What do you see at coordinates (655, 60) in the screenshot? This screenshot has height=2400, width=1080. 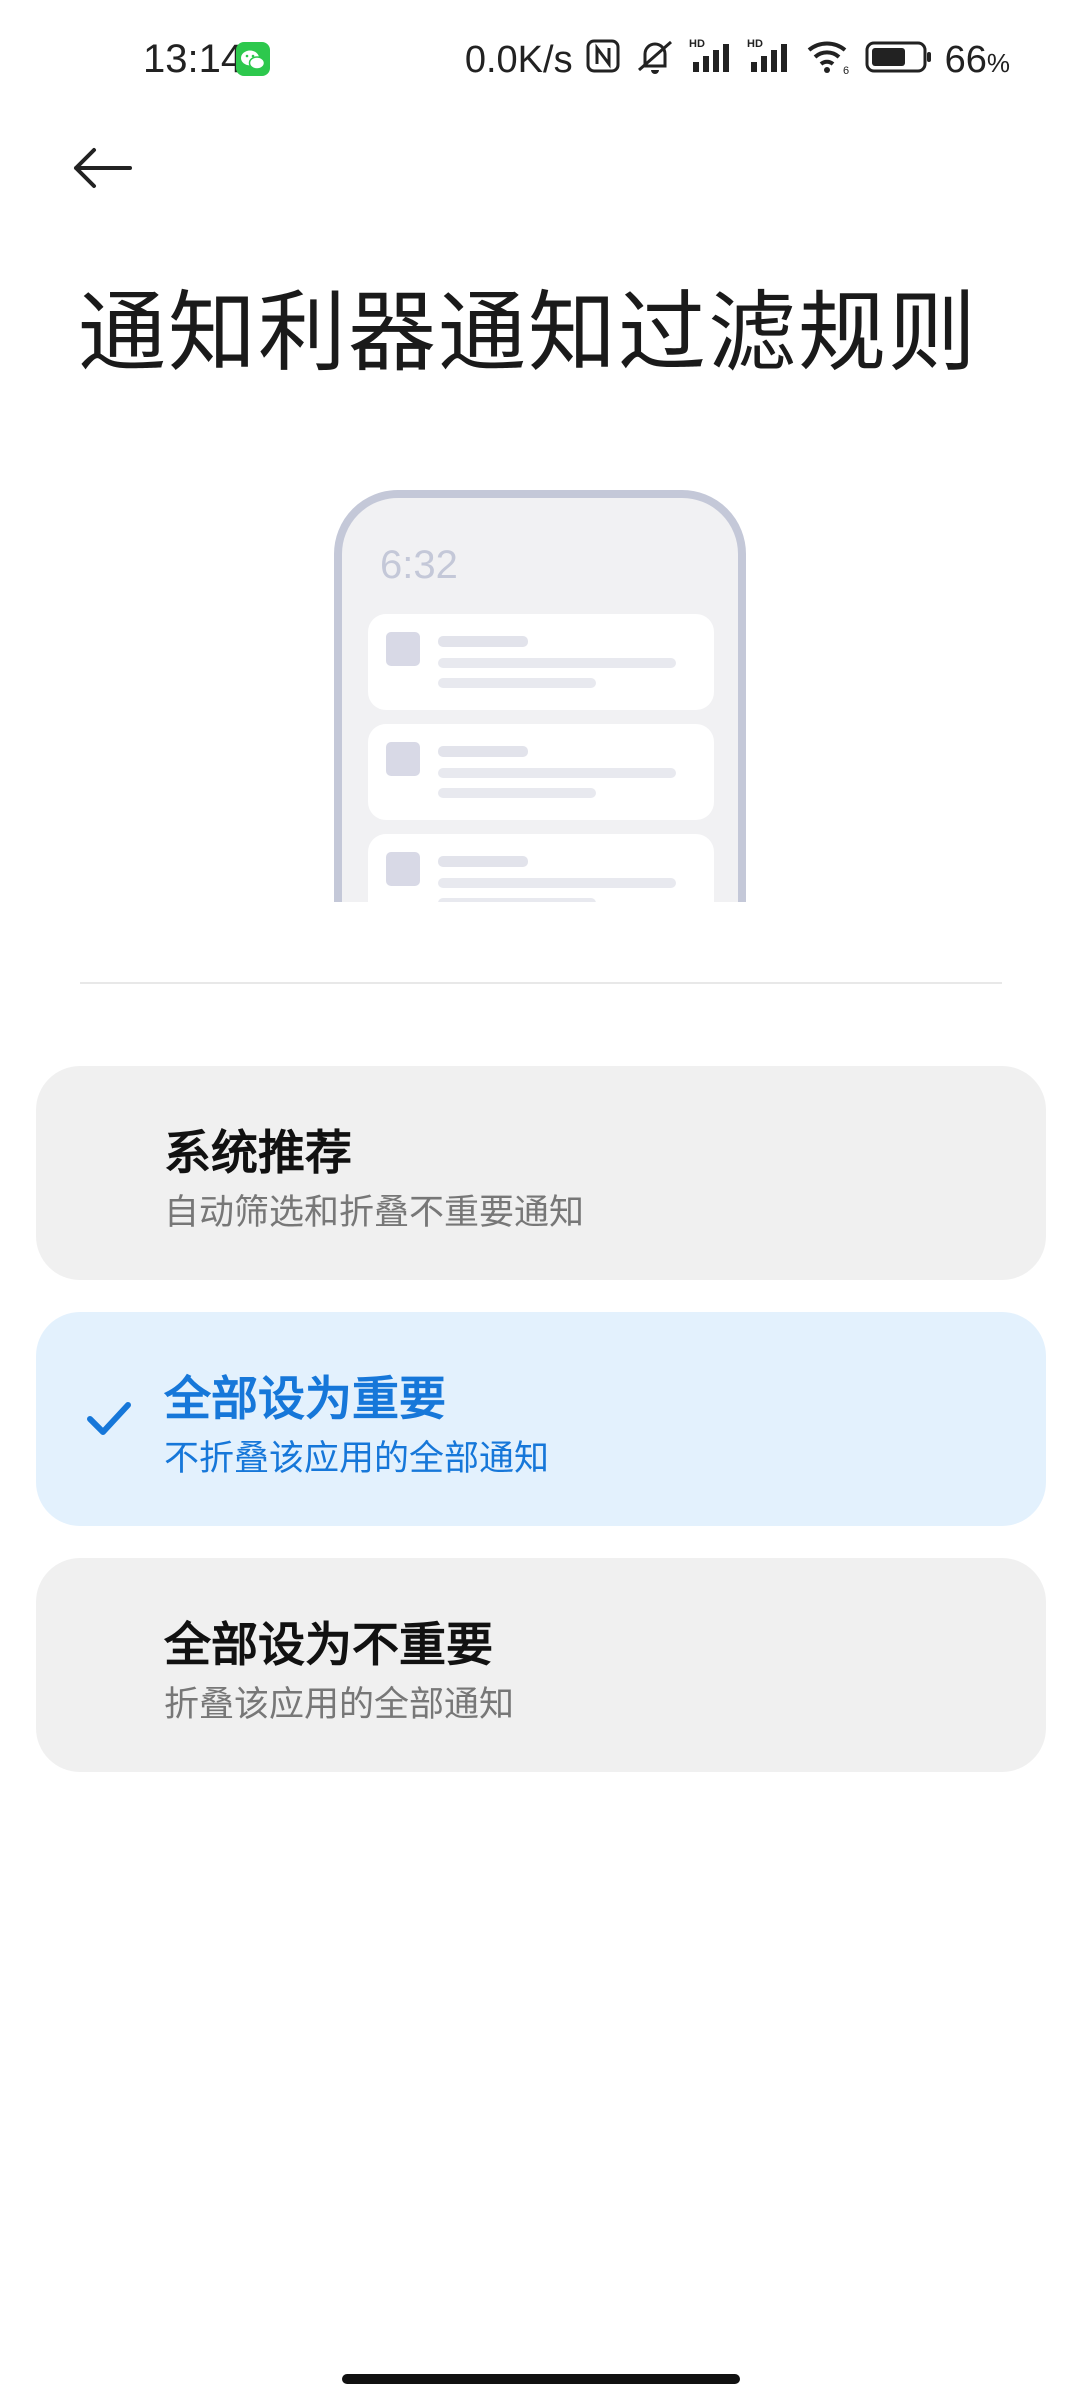 I see `mute-icon` at bounding box center [655, 60].